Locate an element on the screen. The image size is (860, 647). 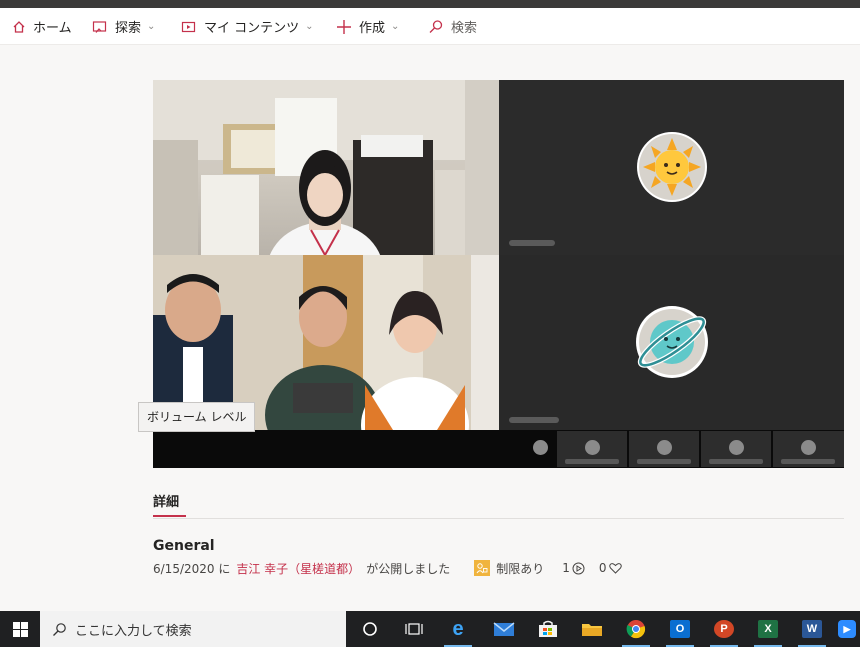
zoom-icon: ▶ is located at coordinates (847, 629).